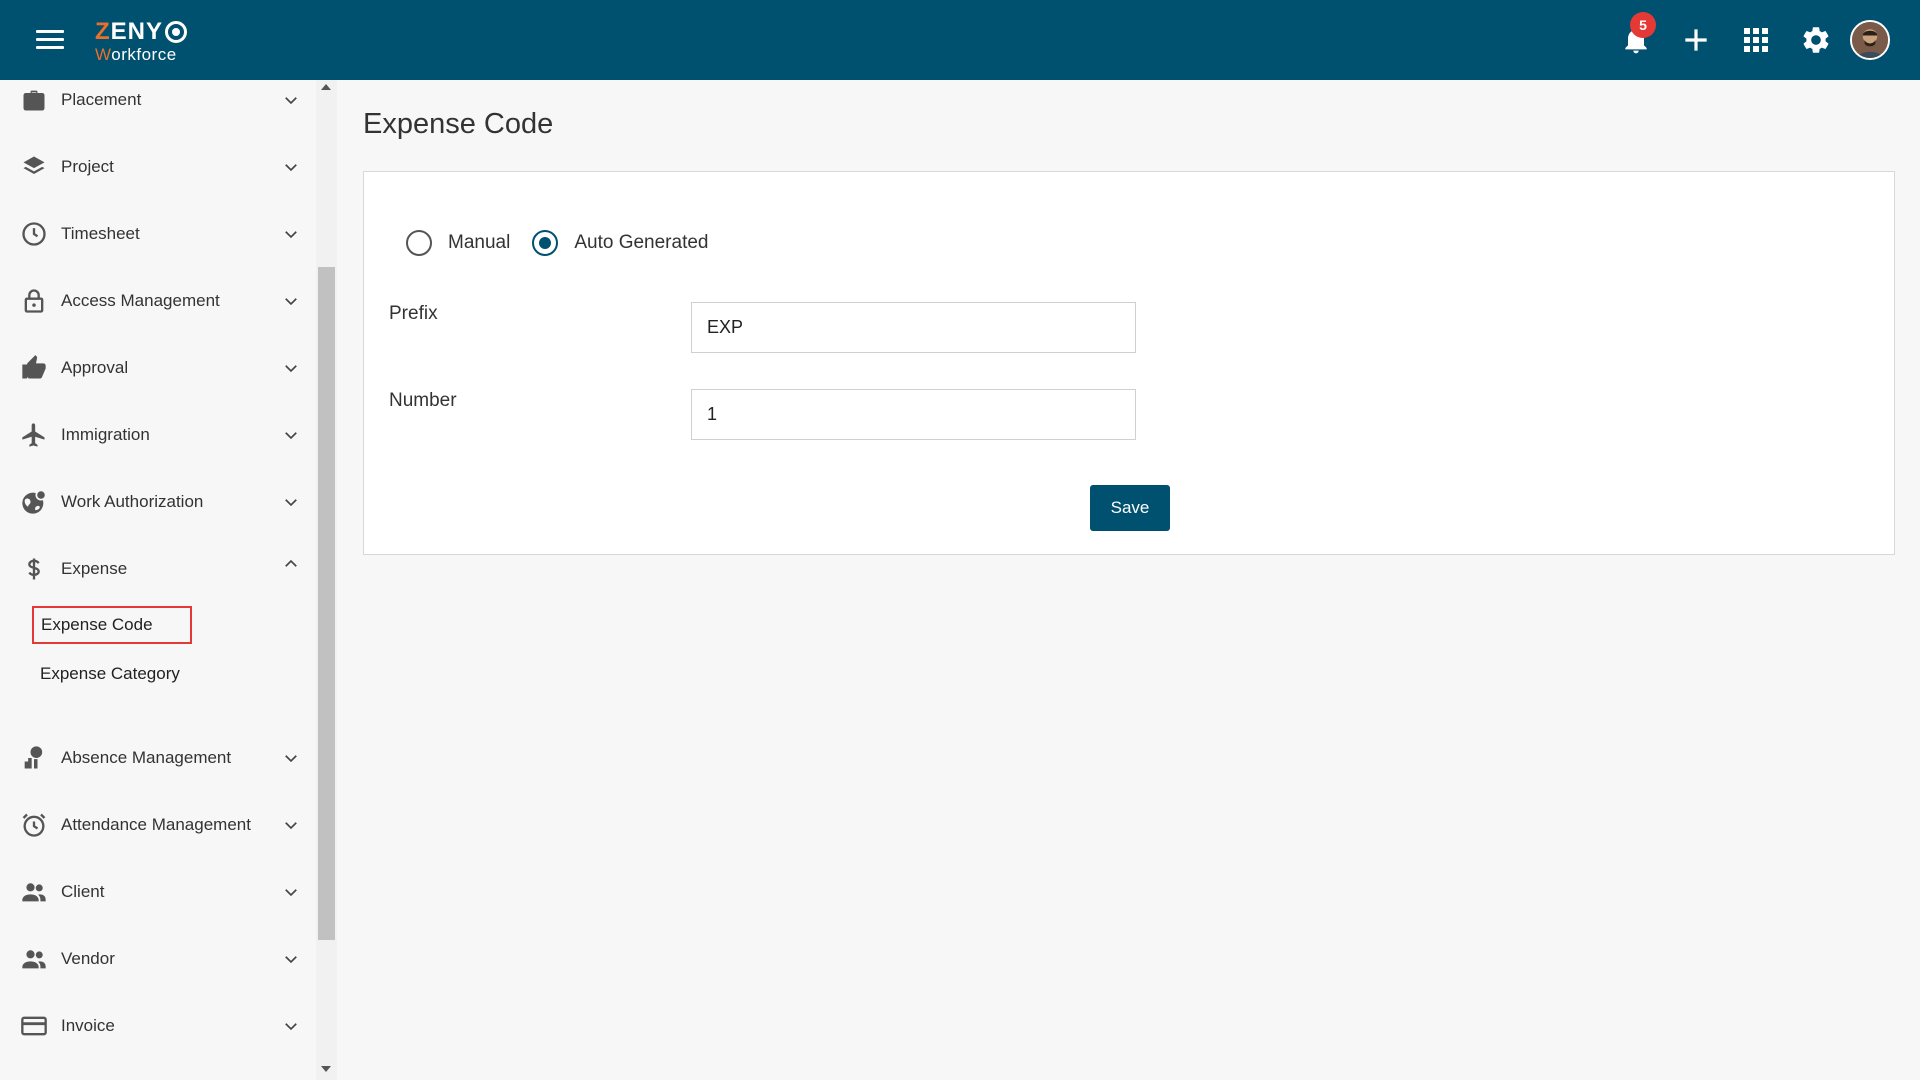  What do you see at coordinates (34, 367) in the screenshot?
I see `thumbs-up-icon` at bounding box center [34, 367].